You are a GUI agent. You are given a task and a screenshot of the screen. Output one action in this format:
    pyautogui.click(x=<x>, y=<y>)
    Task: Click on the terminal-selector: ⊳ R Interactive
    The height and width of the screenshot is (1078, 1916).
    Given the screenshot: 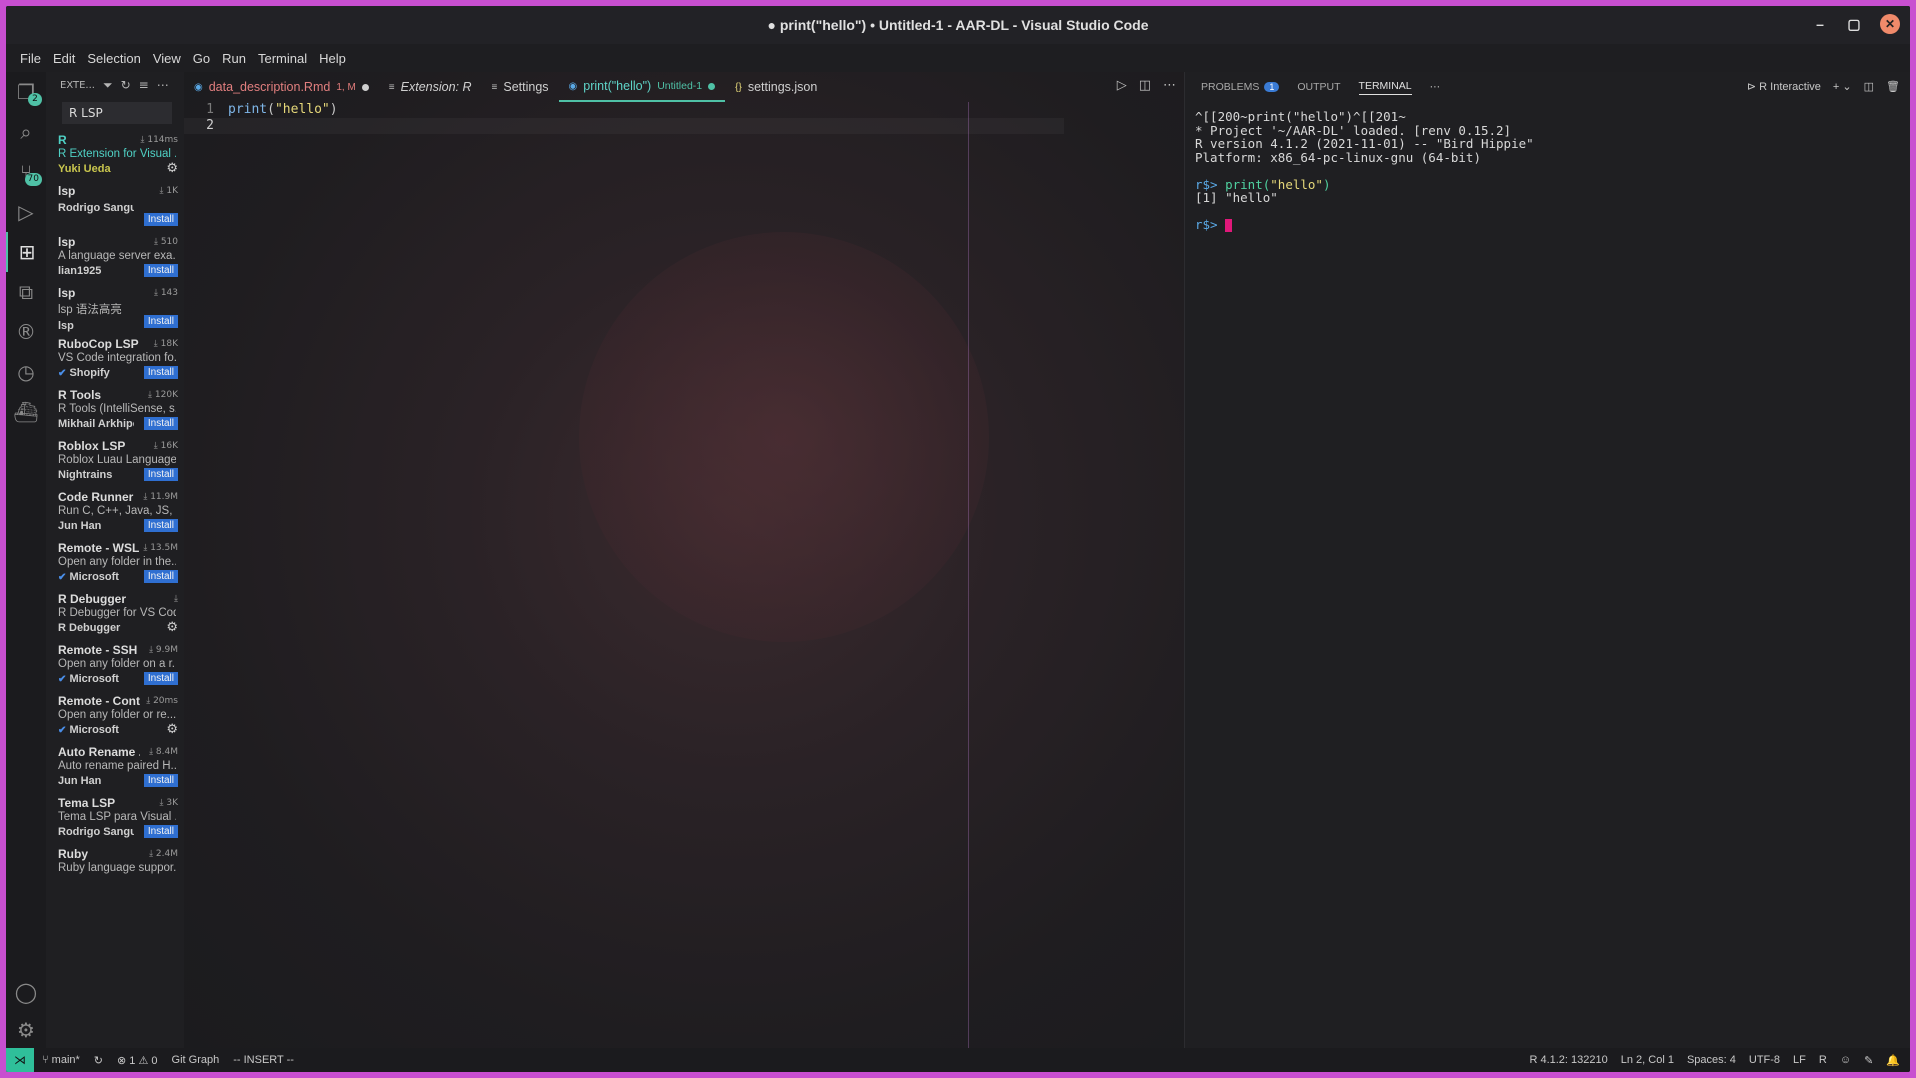 What is the action you would take?
    pyautogui.click(x=1784, y=86)
    